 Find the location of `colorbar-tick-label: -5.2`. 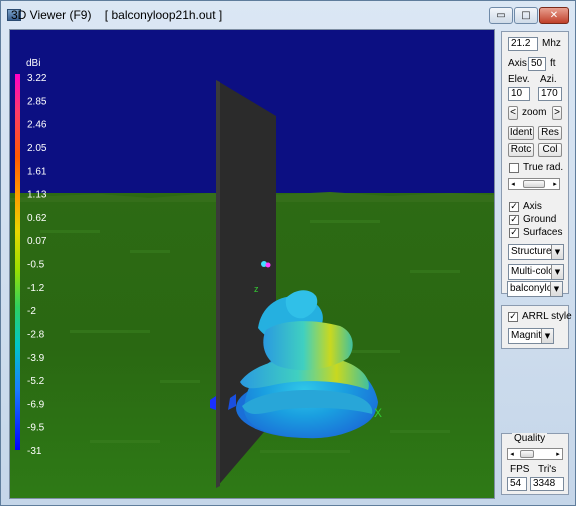

colorbar-tick-label: -5.2 is located at coordinates (36, 381).